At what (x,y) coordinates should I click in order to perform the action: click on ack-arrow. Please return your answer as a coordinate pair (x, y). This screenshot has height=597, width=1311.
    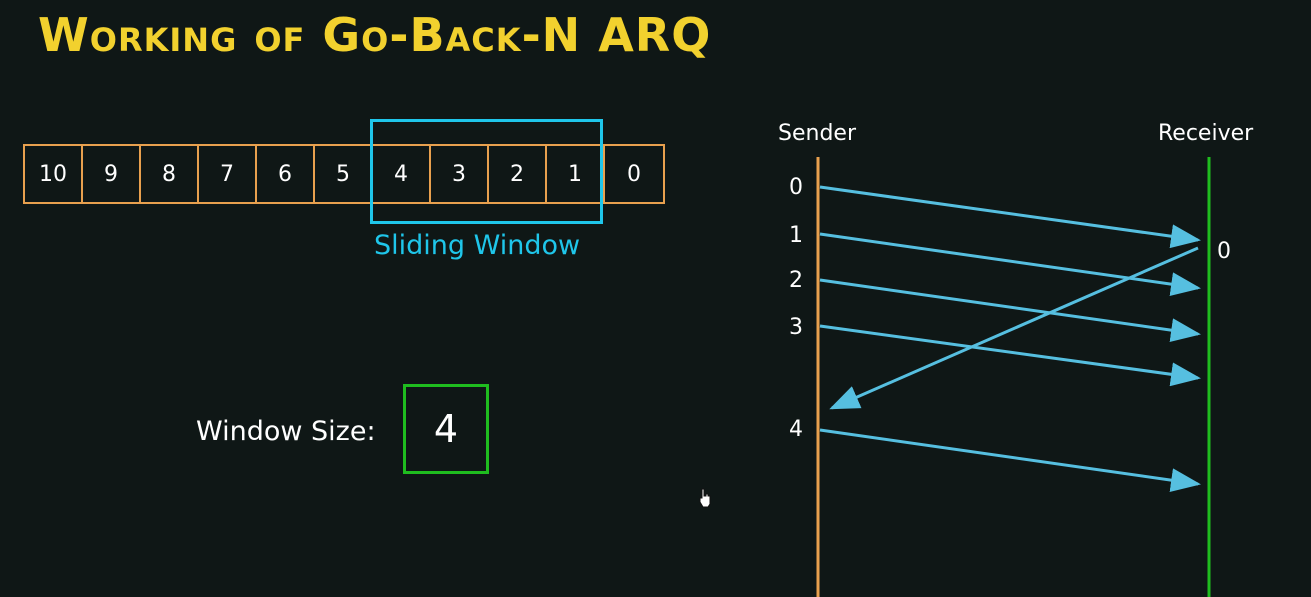
    Looking at the image, I should click on (1014, 328).